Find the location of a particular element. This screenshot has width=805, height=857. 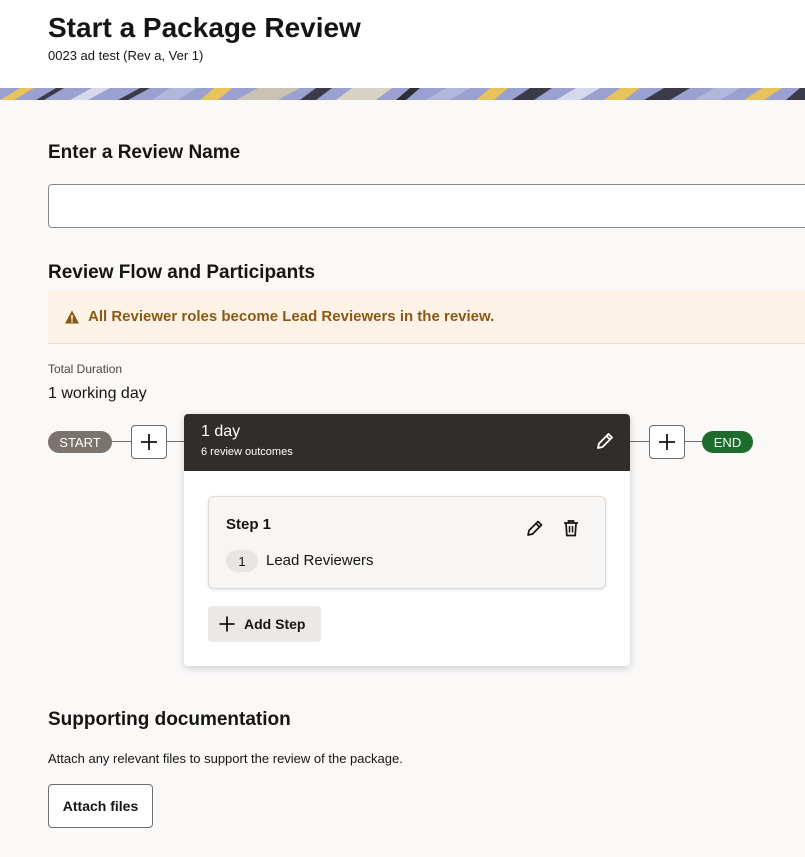

step-title: Step 1 is located at coordinates (249, 524).